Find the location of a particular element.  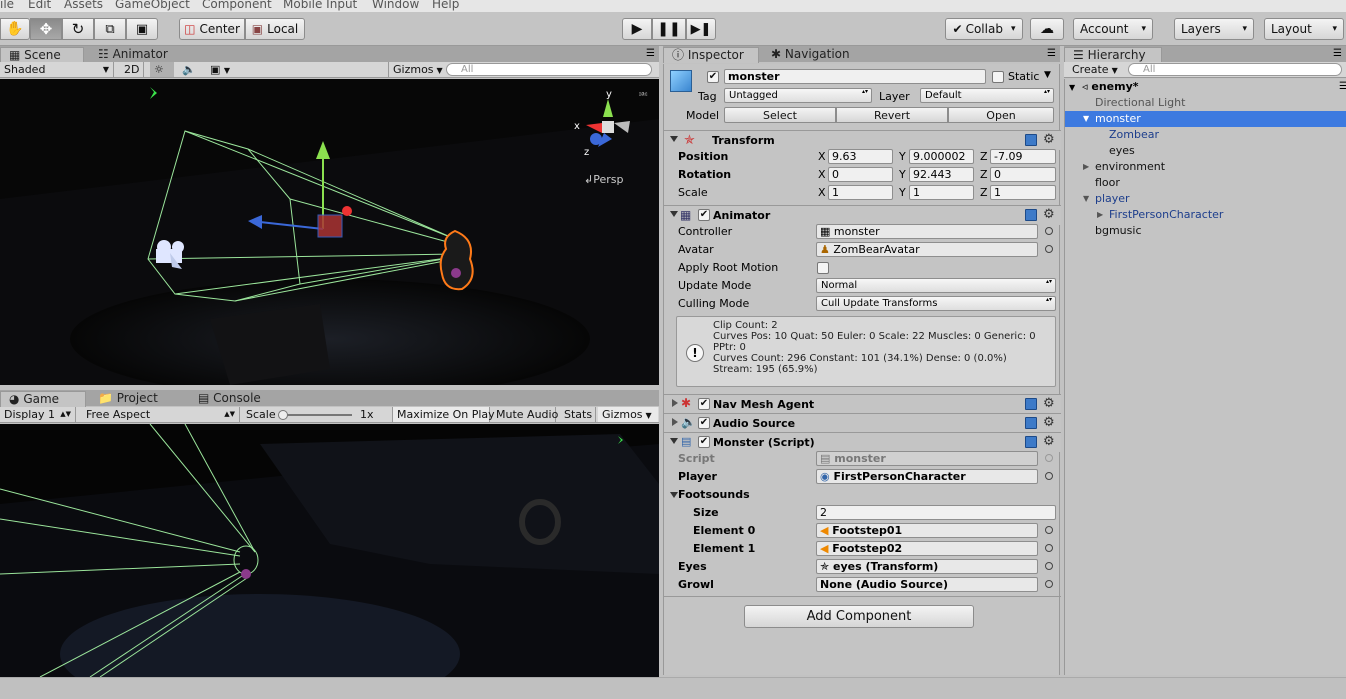

model-select-button: Select is located at coordinates (780, 115).